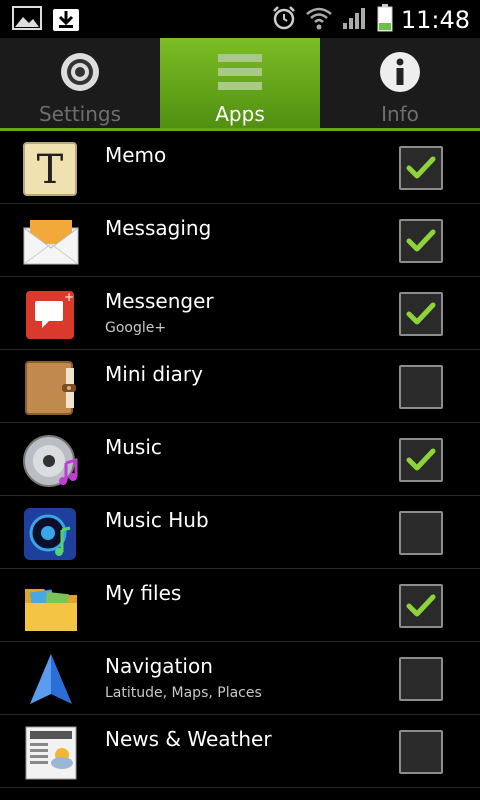 The width and height of the screenshot is (480, 800). Describe the element at coordinates (80, 114) in the screenshot. I see `tab-settings-label: Settings` at that location.